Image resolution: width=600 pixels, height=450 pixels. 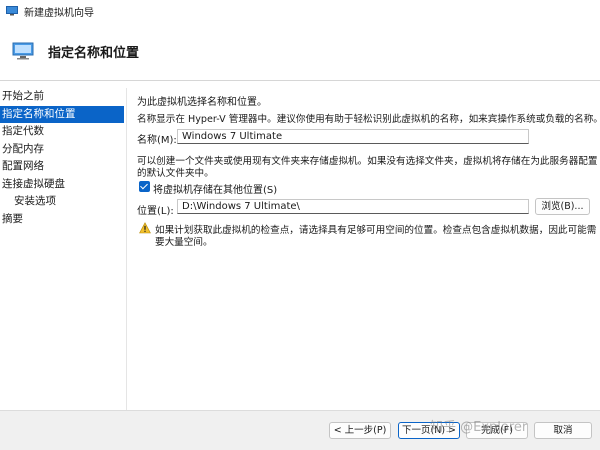 I want to click on location-input: D:\Windows 7 Ultimate\, so click(x=353, y=206).